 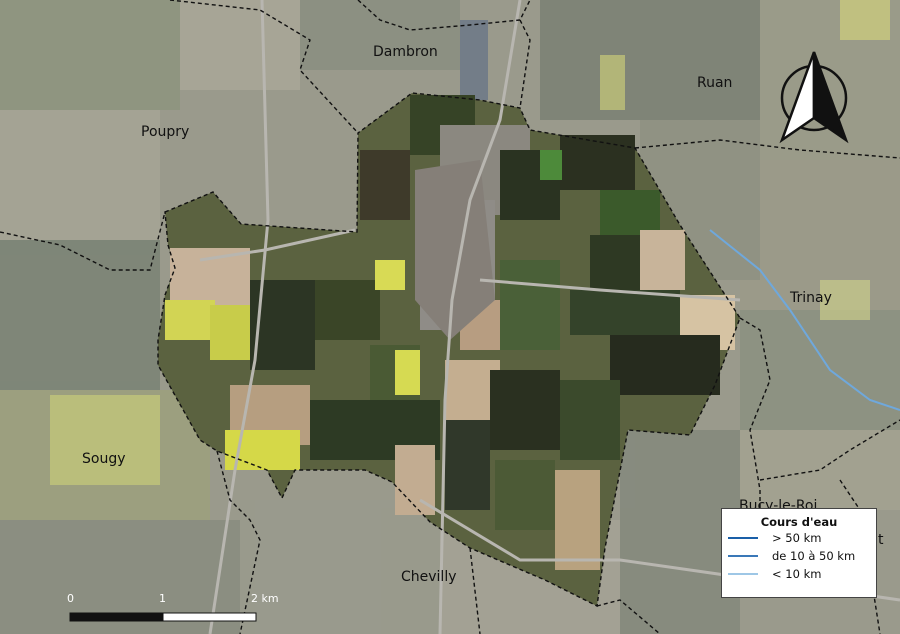 What do you see at coordinates (429, 577) in the screenshot?
I see `place-chevilly: Chevilly` at bounding box center [429, 577].